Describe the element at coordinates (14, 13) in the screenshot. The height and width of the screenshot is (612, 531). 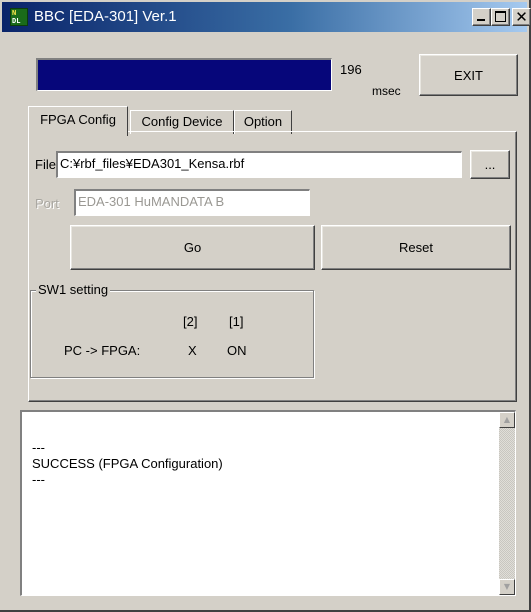
I see `app-logo-text-top: N` at that location.